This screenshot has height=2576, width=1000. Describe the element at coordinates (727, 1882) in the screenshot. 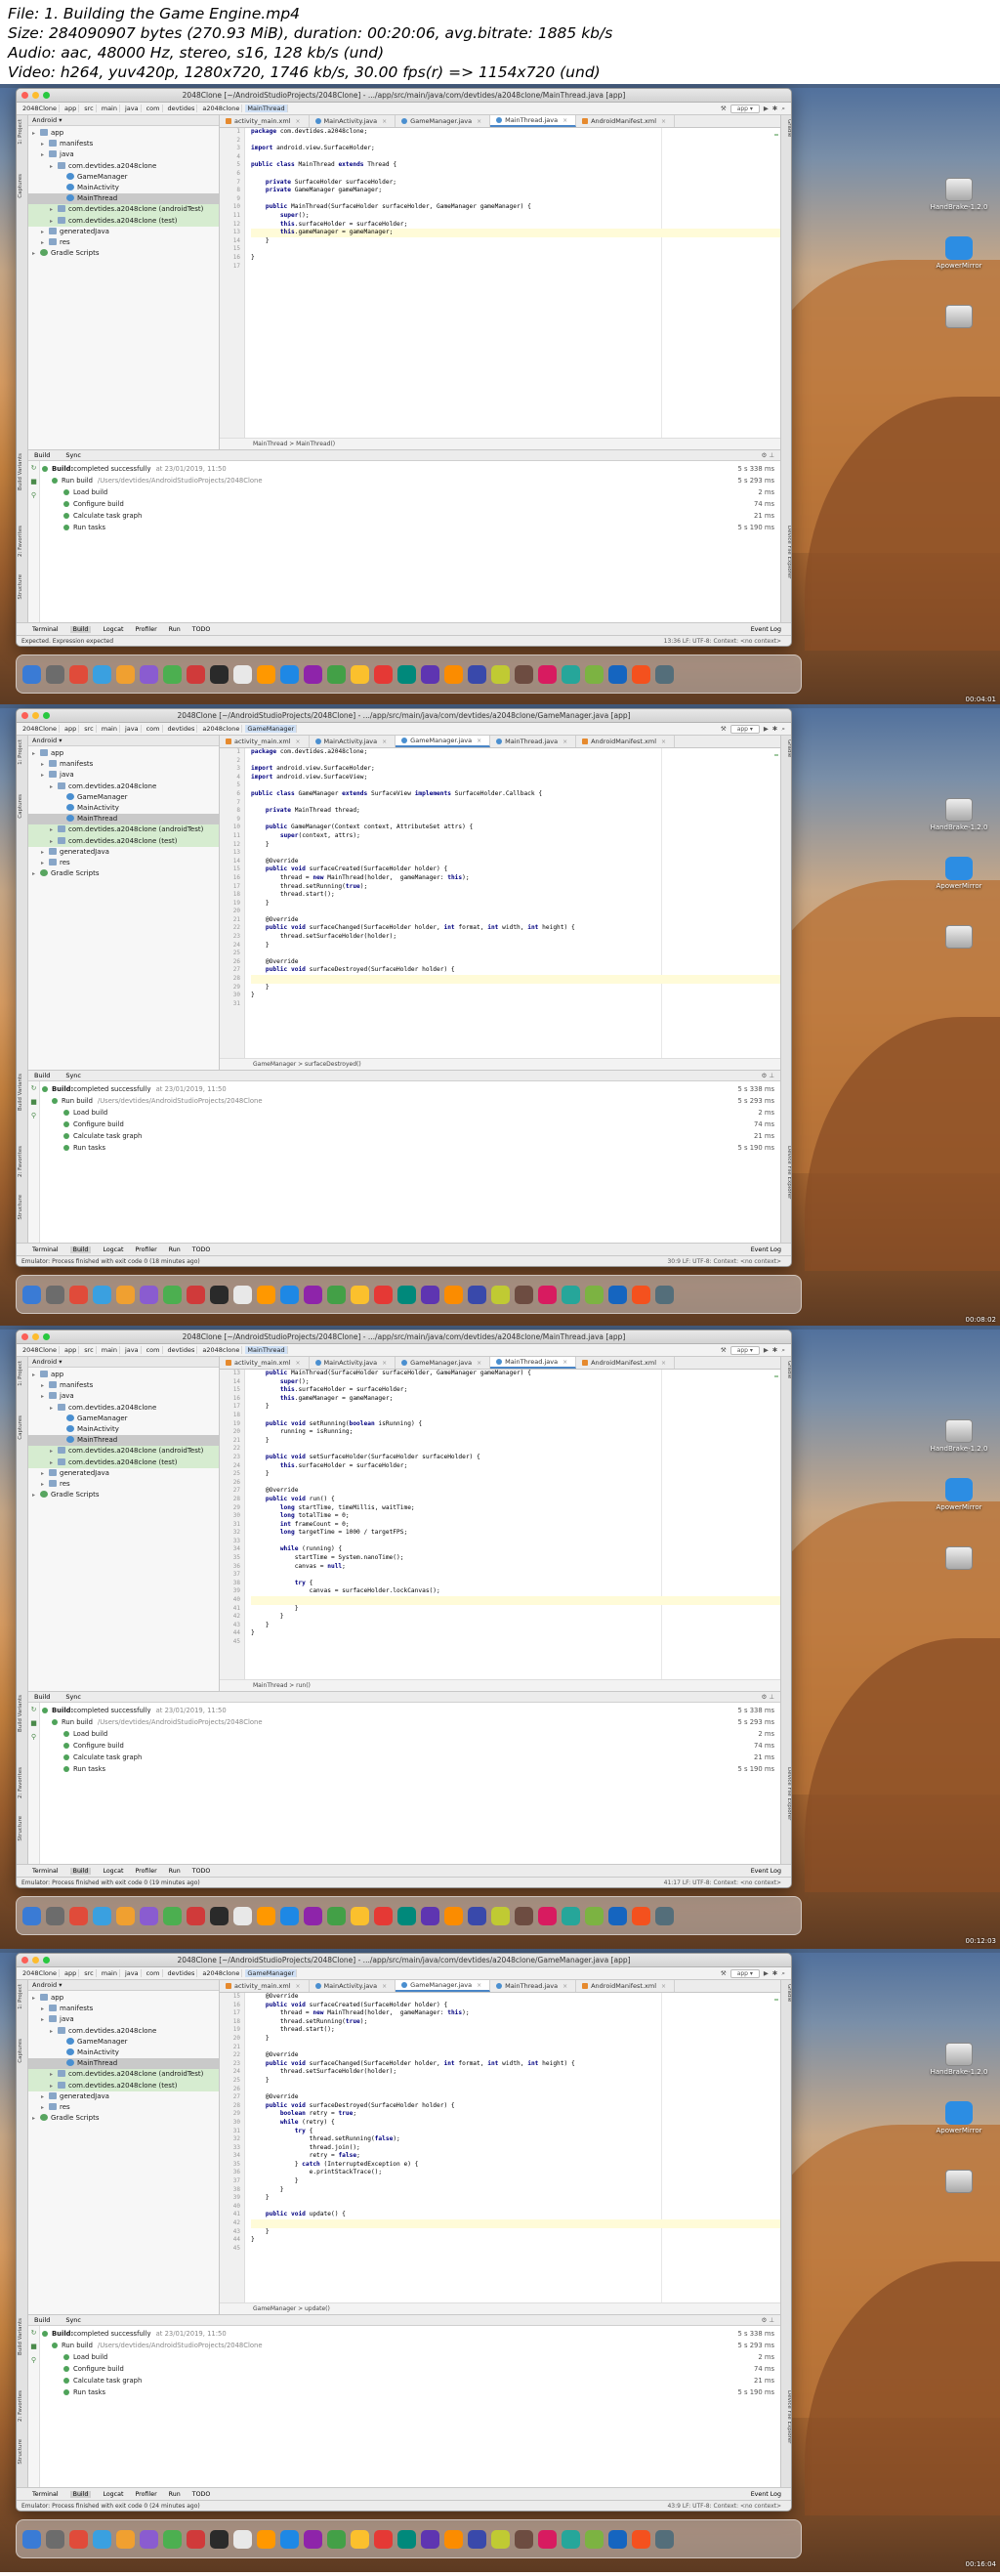

I see `cursor-position: 41:17 LF: UTF-8: Context: <no context>` at that location.